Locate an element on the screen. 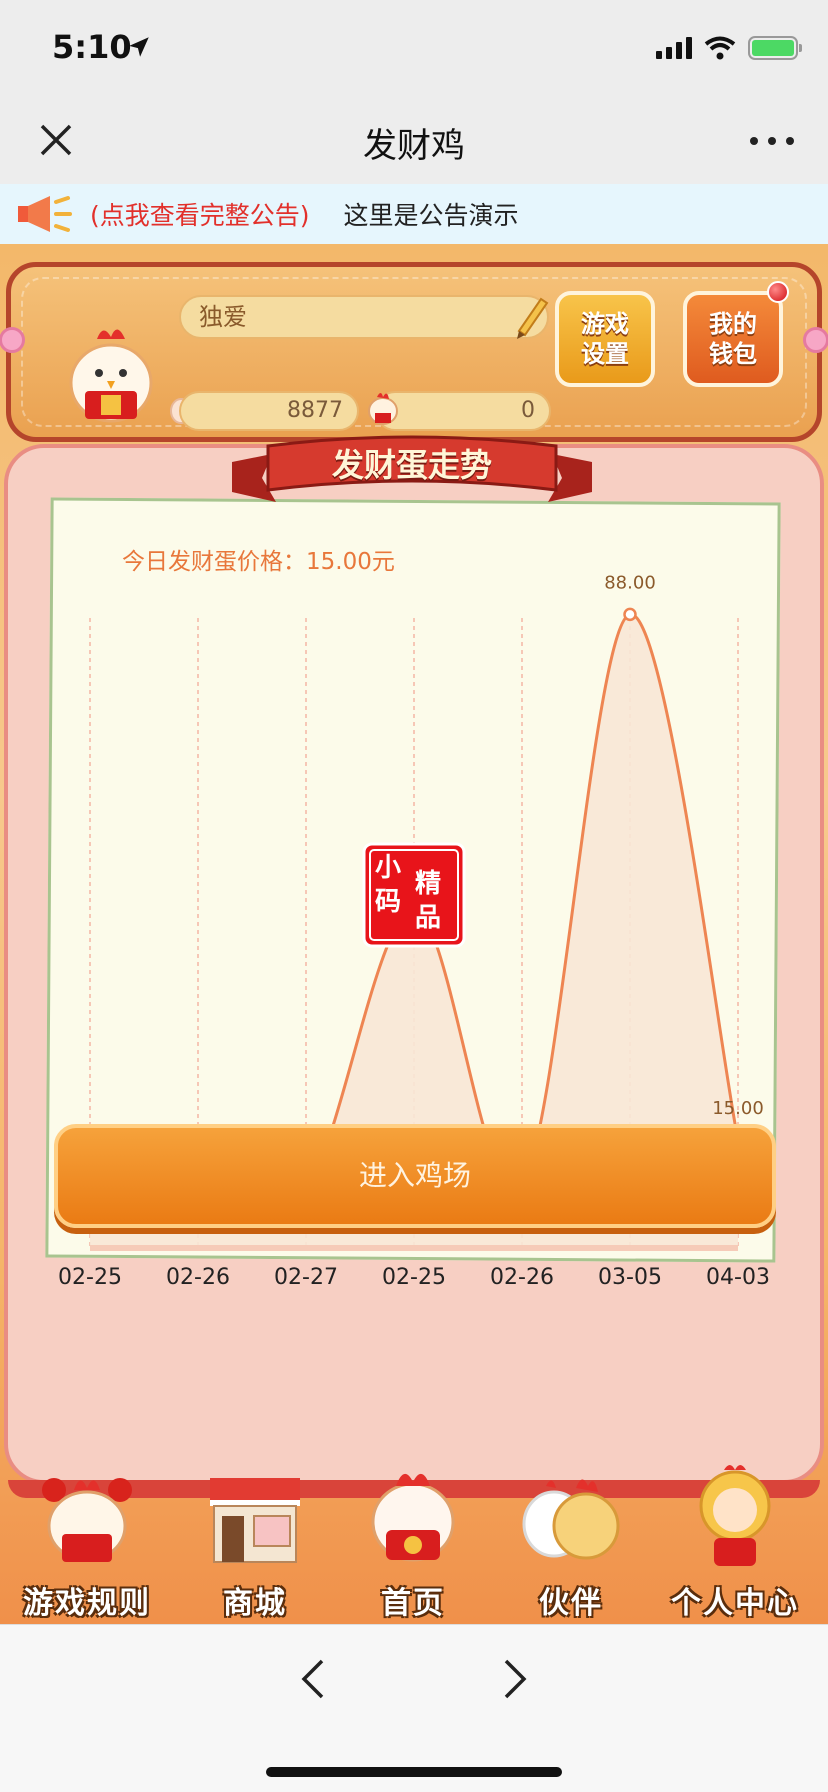 The image size is (828, 1792). page-title: 发财鸡 is located at coordinates (414, 146).